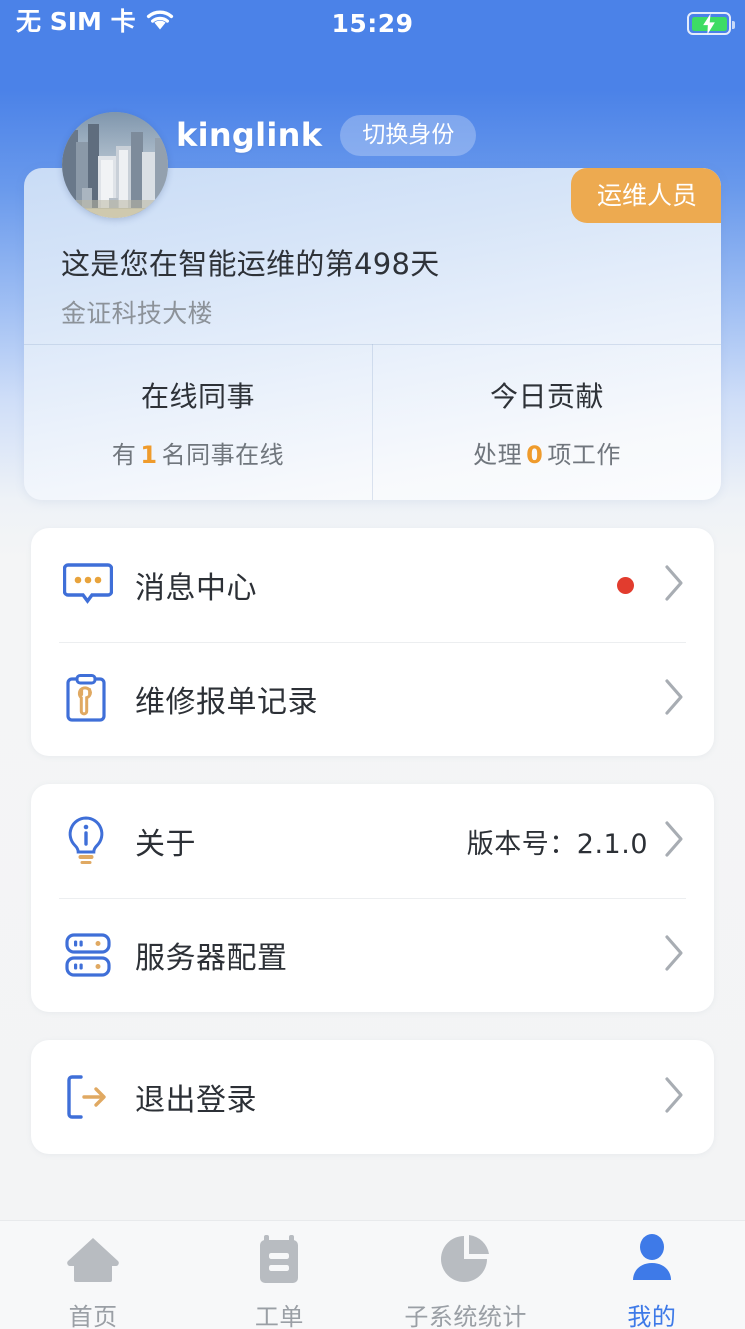 This screenshot has width=745, height=1329. Describe the element at coordinates (226, 702) in the screenshot. I see `menu-row-label: 维修报单记录` at that location.